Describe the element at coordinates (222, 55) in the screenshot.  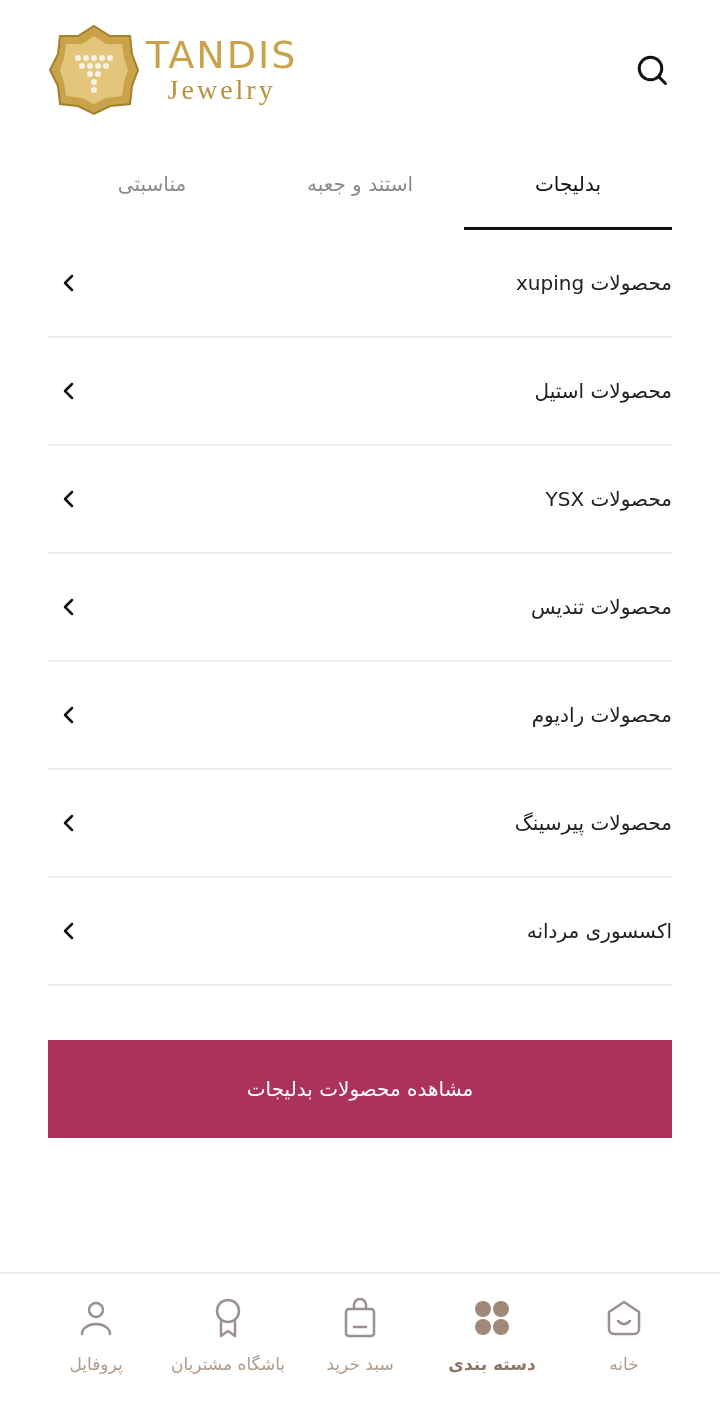
I see `logo-title: TANDIS` at that location.